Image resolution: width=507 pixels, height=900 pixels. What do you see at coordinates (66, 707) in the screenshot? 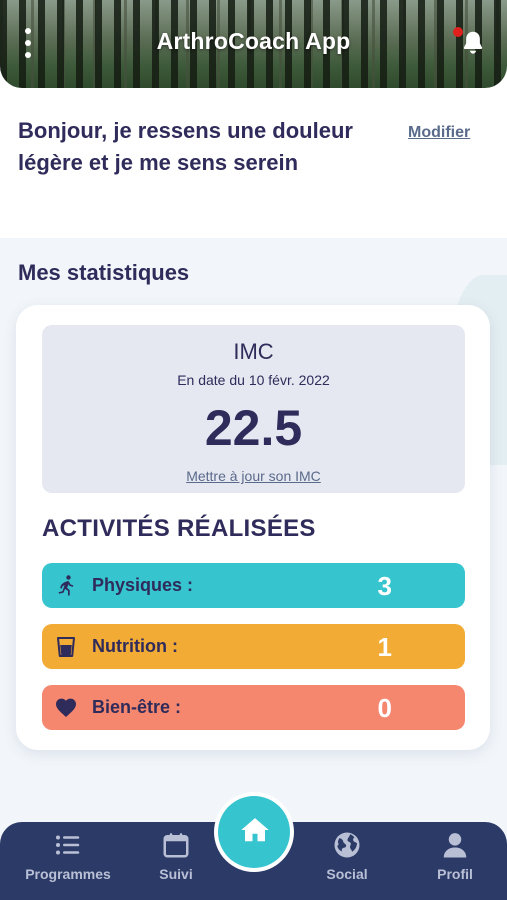
I see `heart-icon` at bounding box center [66, 707].